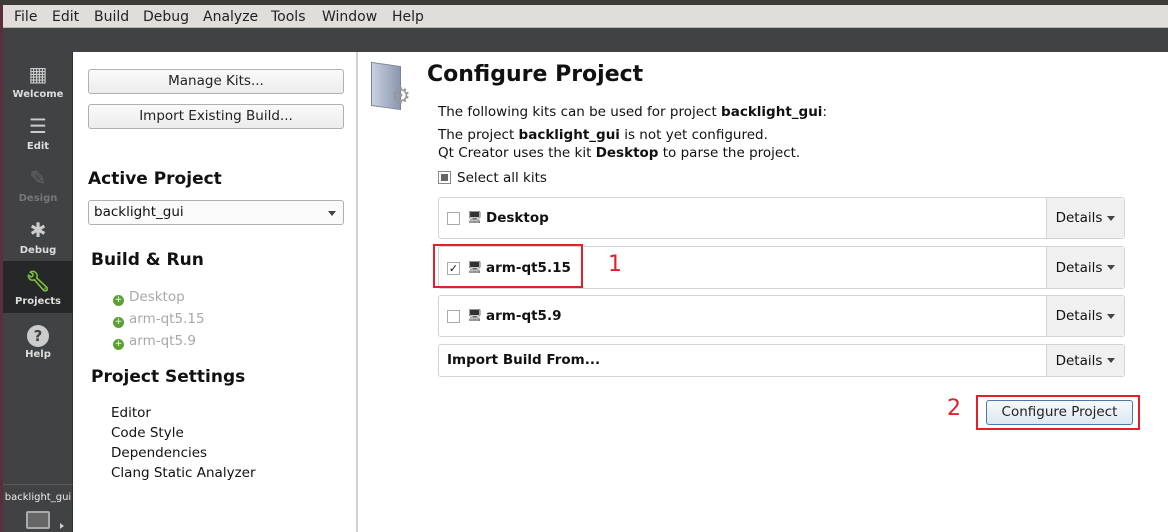 The image size is (1168, 532). I want to click on mode-help: ? Help, so click(38, 346).